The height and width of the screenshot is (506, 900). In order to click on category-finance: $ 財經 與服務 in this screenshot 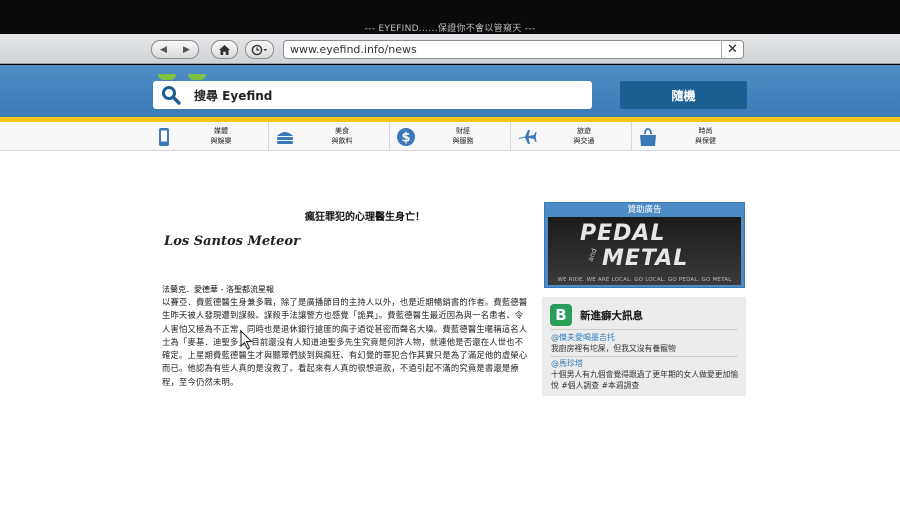, I will do `click(450, 136)`.